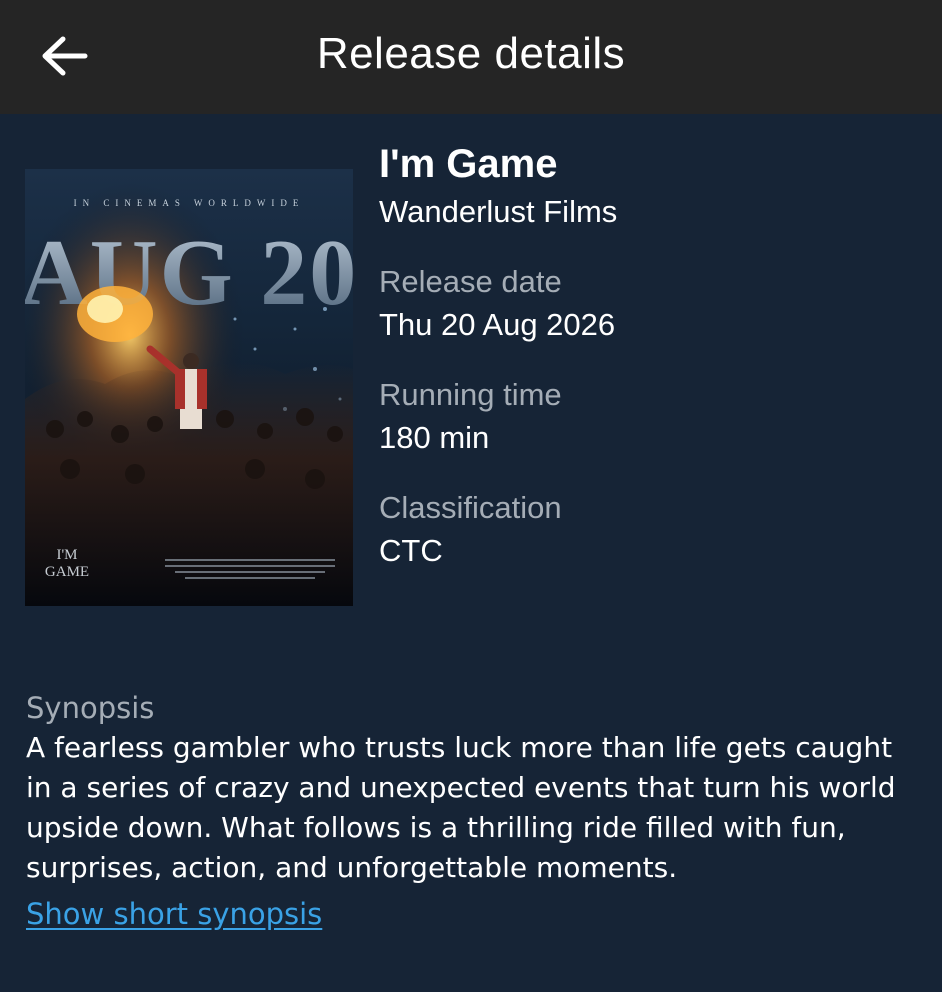 The height and width of the screenshot is (992, 942). What do you see at coordinates (189, 203) in the screenshot?
I see `poster-tagline: IN CINEMAS WORLDWIDE` at bounding box center [189, 203].